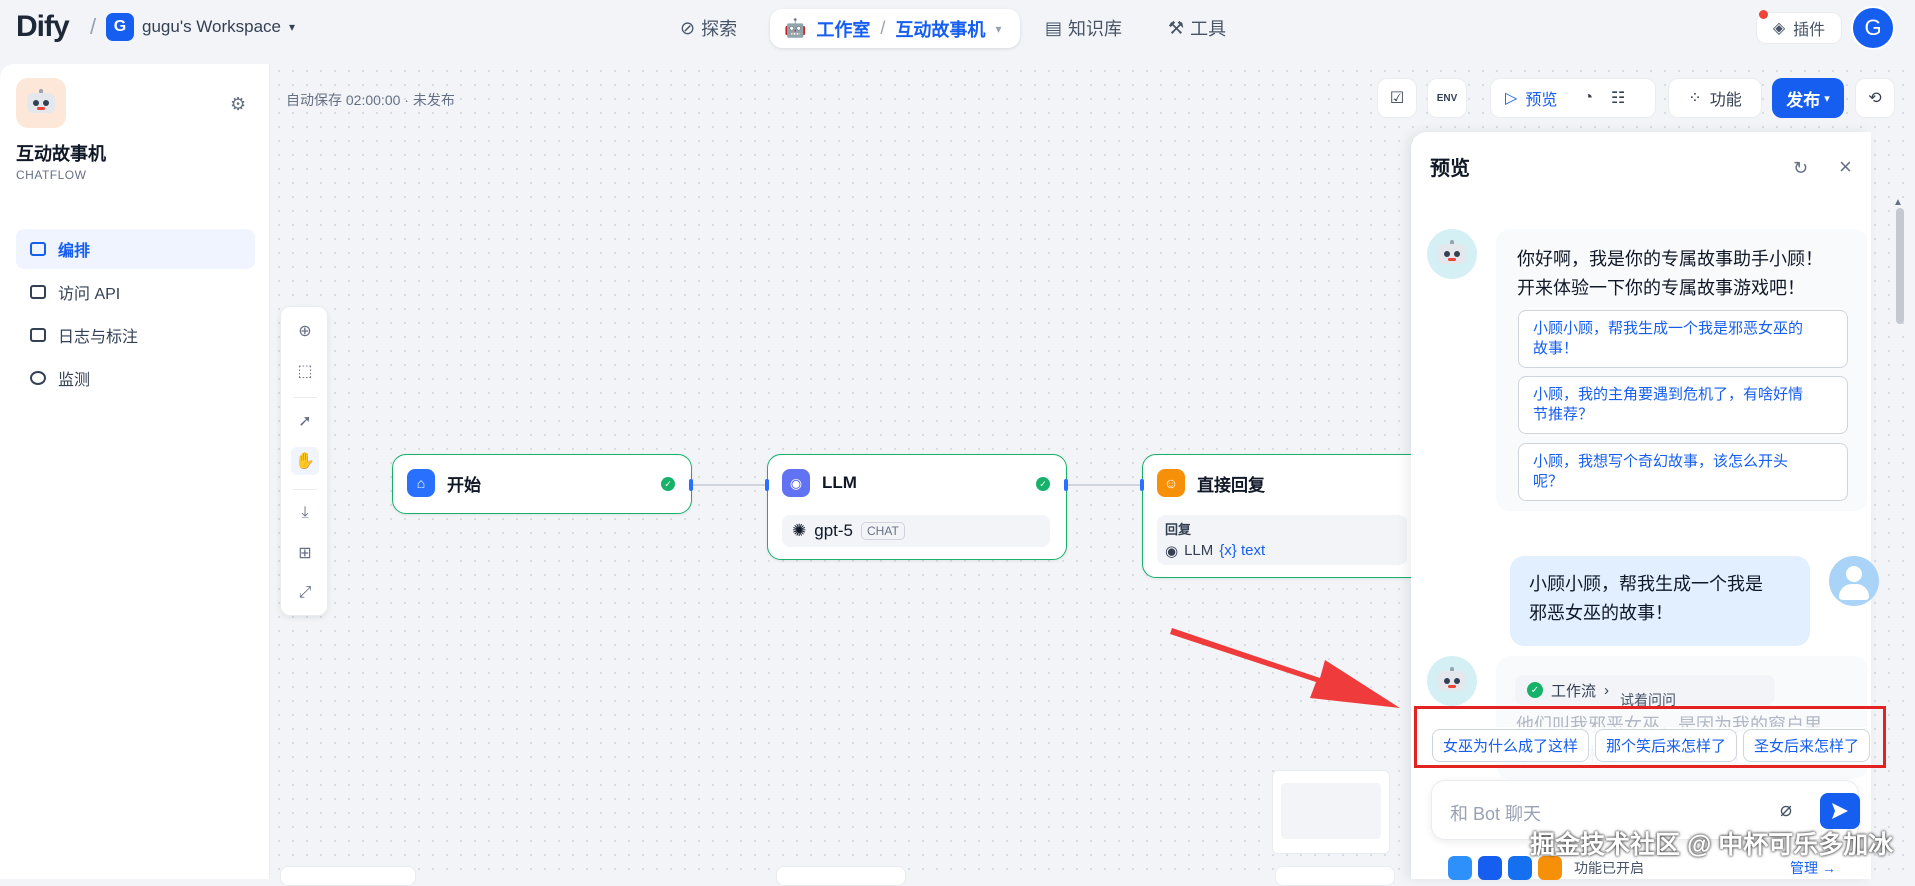 This screenshot has width=1915, height=886. Describe the element at coordinates (305, 461) in the screenshot. I see `hand-icon: ✋` at that location.